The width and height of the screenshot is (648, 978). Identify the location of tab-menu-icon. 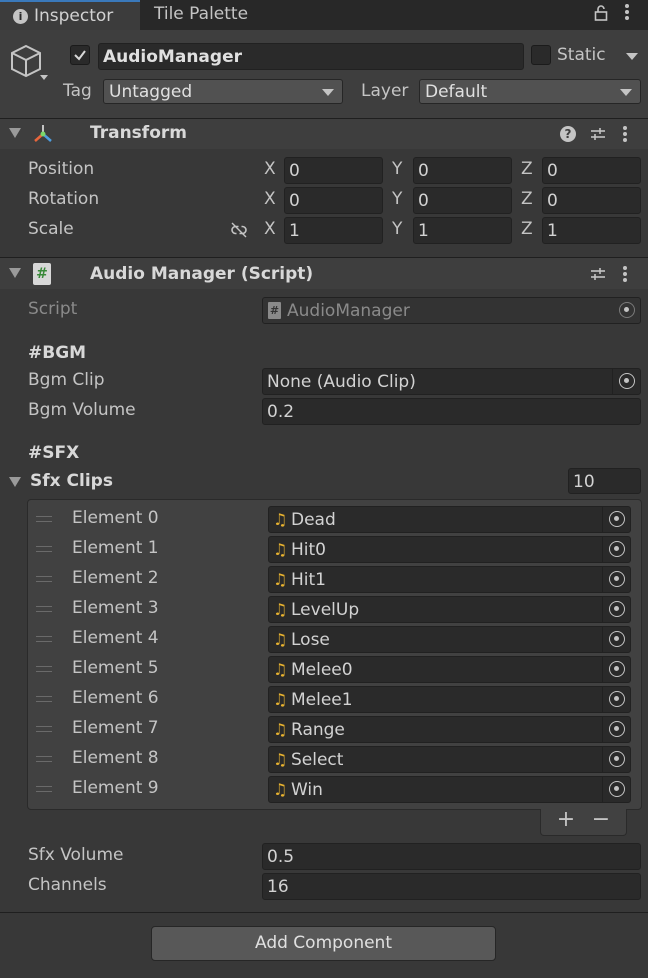
(627, 14).